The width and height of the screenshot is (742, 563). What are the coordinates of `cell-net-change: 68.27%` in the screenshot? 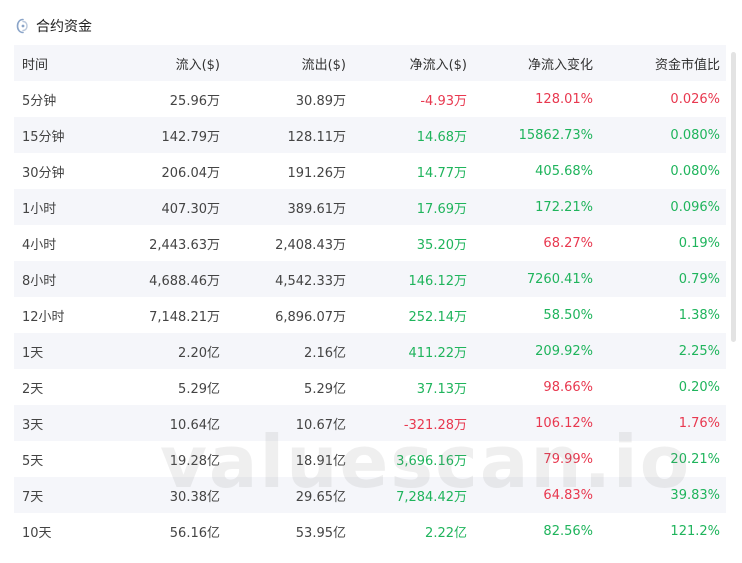 It's located at (568, 243).